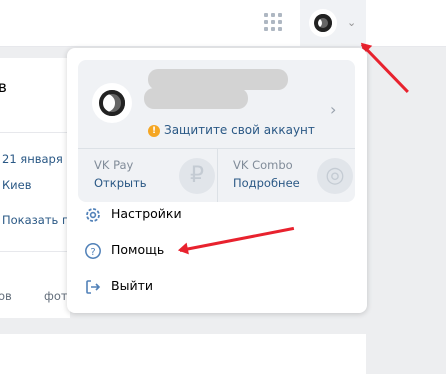  What do you see at coordinates (223, 23) in the screenshot?
I see `top-bar: ⌄` at bounding box center [223, 23].